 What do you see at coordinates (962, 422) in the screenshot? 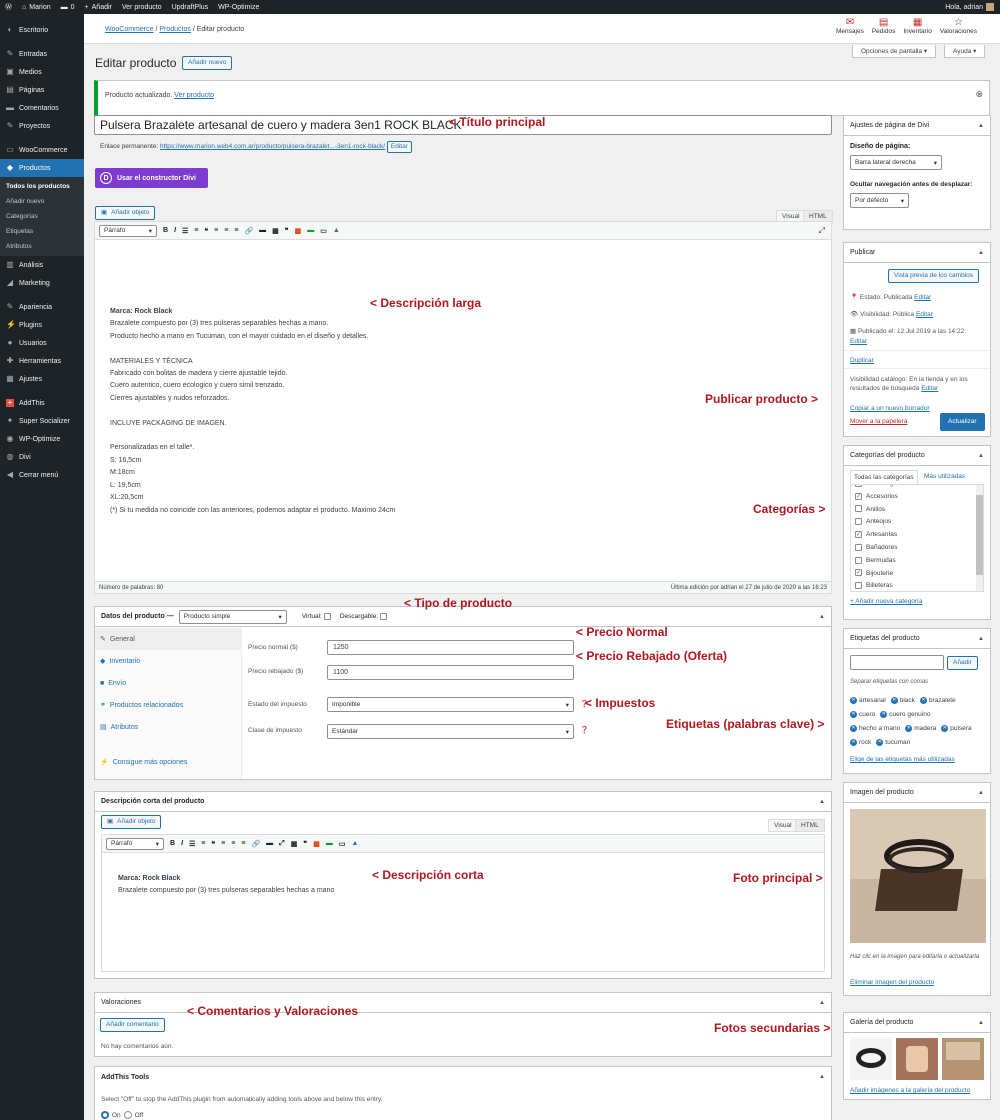
I see `update-button: Actualizar` at bounding box center [962, 422].